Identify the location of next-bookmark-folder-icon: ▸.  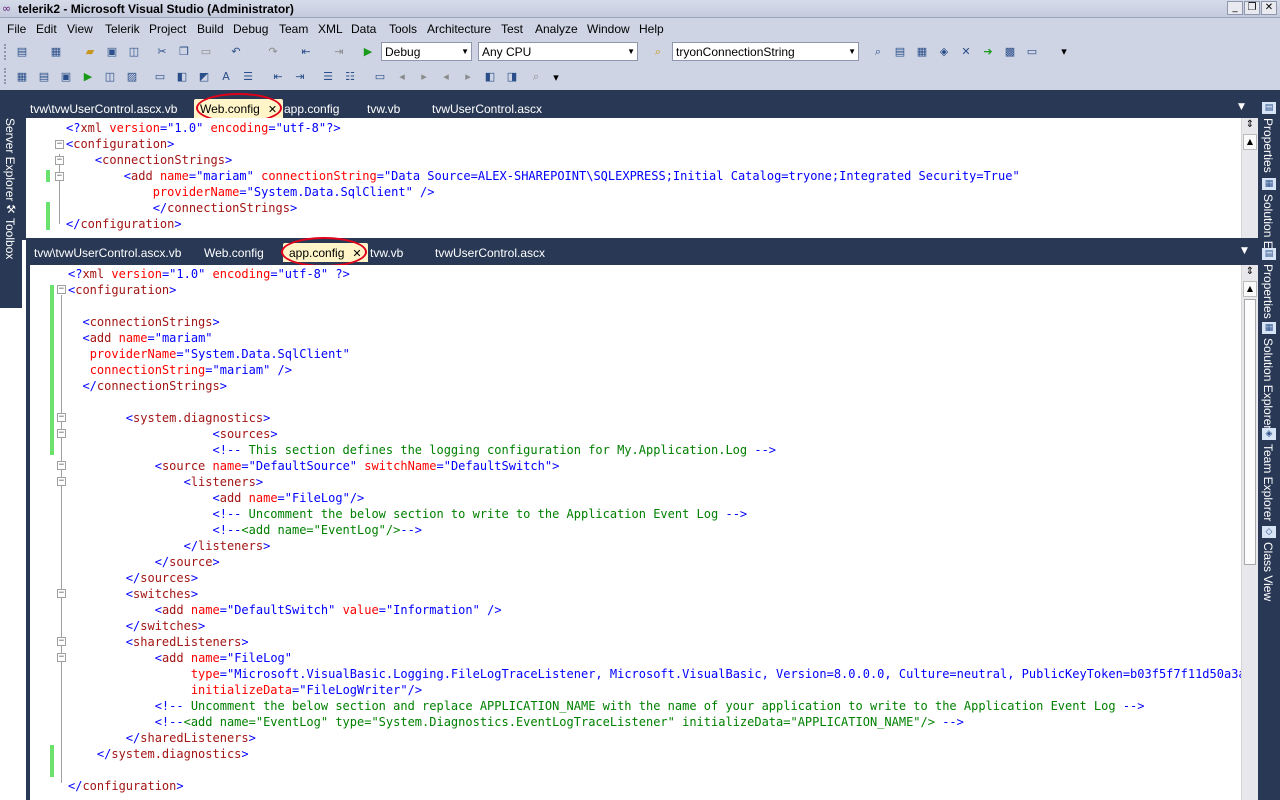
(468, 77).